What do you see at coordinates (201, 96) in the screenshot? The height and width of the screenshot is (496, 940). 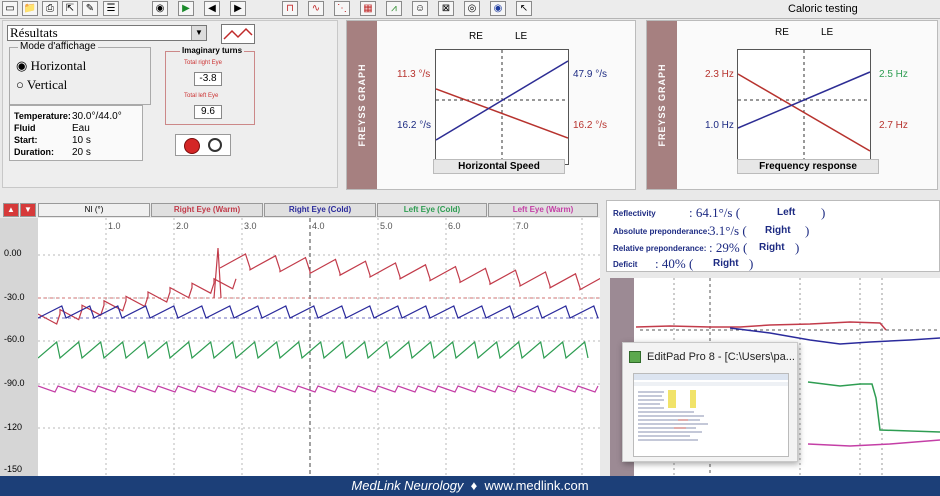 I see `total-left-label: Total left Eye` at bounding box center [201, 96].